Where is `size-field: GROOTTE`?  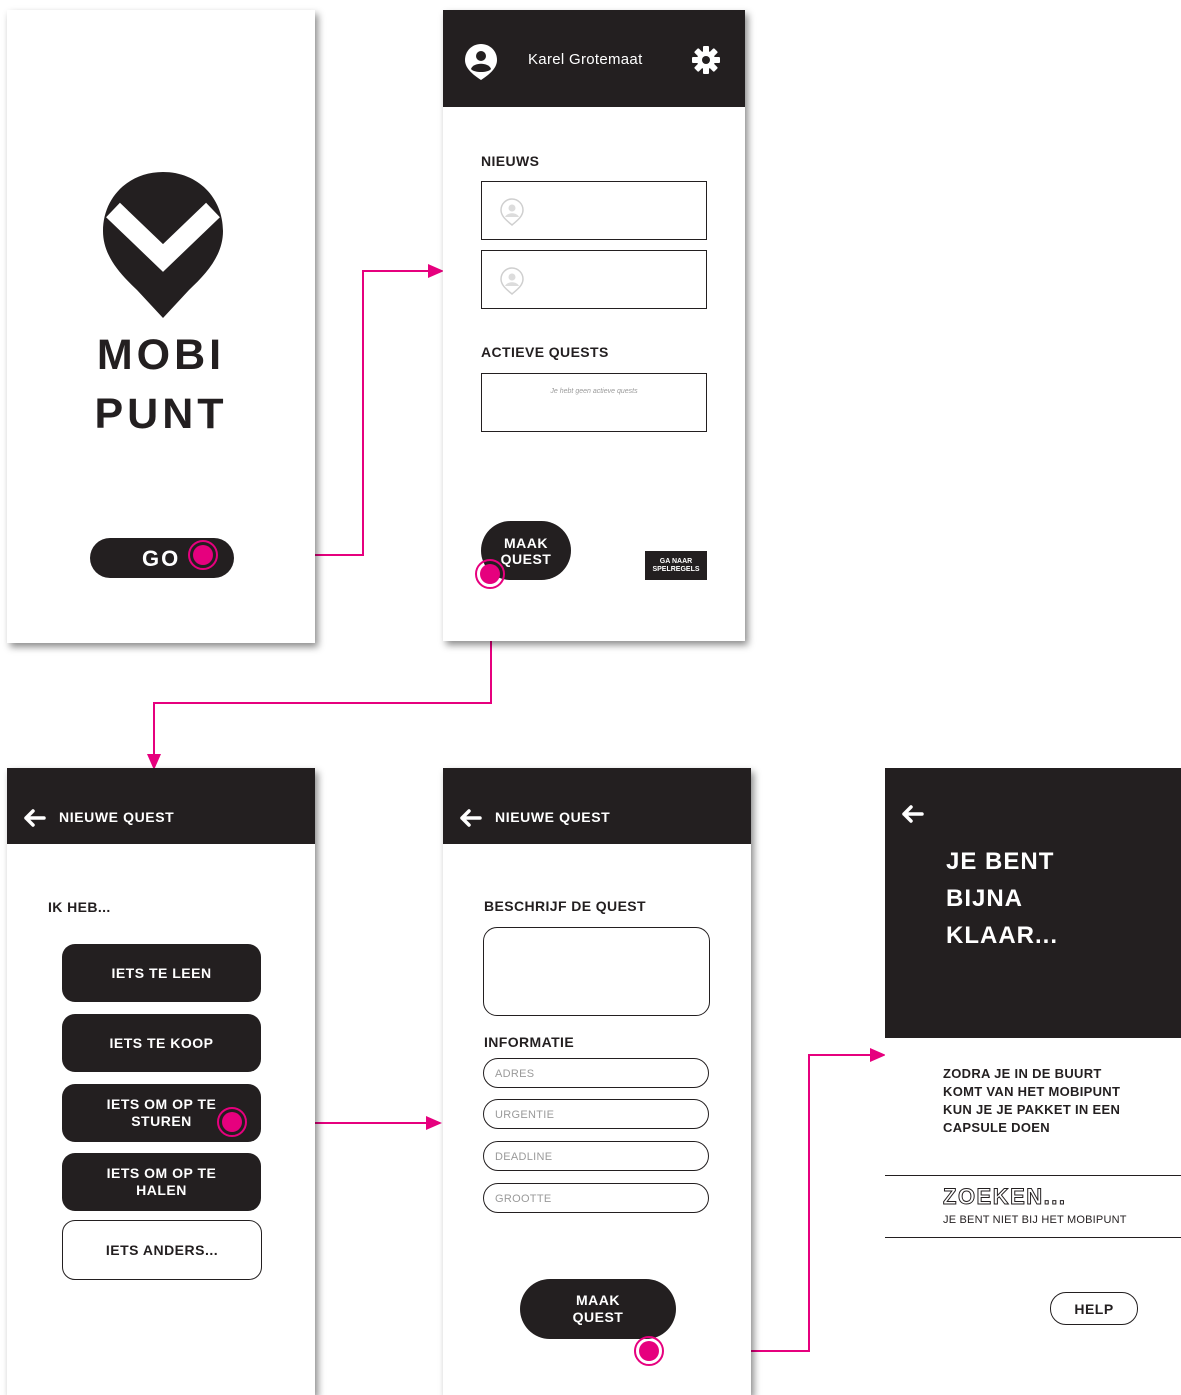 size-field: GROOTTE is located at coordinates (596, 1198).